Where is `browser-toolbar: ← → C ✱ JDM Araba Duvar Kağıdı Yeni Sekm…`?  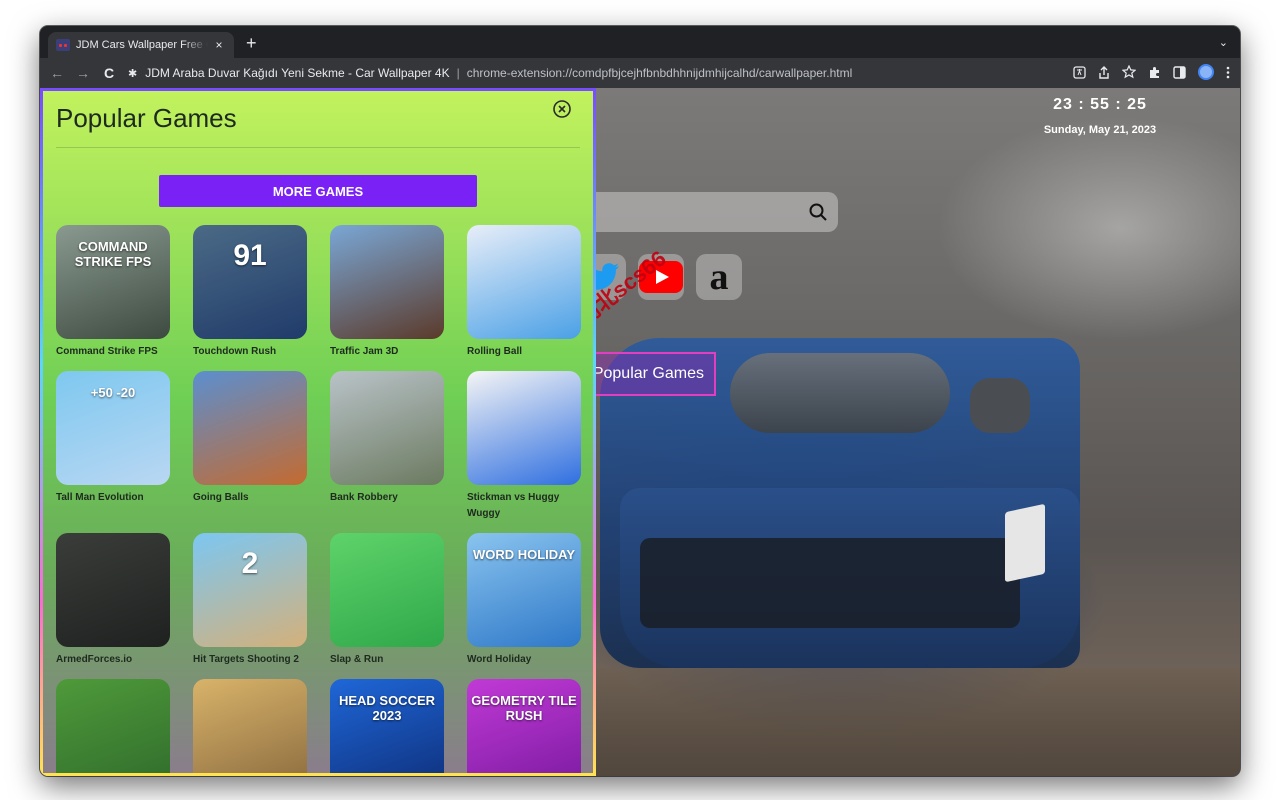 browser-toolbar: ← → C ✱ JDM Araba Duvar Kağıdı Yeni Sekm… is located at coordinates (640, 73).